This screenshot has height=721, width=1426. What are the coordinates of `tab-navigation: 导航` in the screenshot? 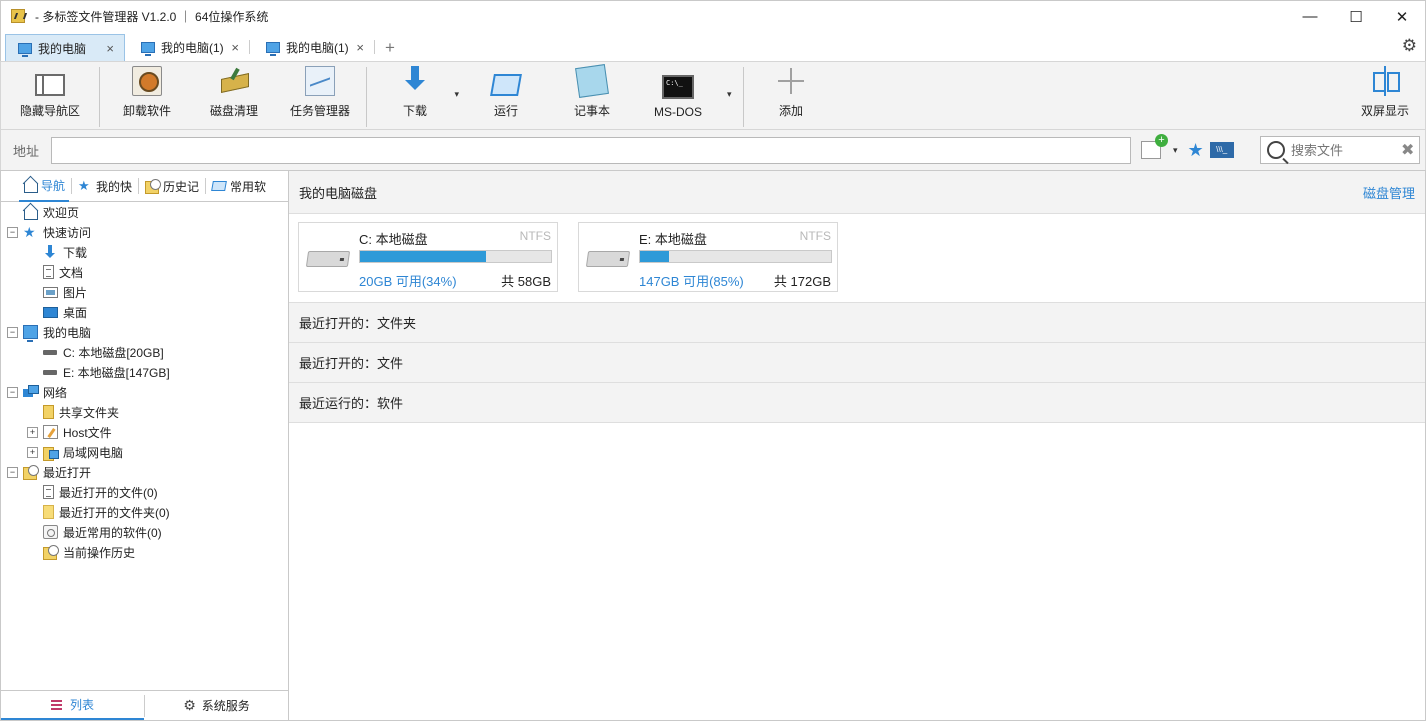 It's located at (44, 186).